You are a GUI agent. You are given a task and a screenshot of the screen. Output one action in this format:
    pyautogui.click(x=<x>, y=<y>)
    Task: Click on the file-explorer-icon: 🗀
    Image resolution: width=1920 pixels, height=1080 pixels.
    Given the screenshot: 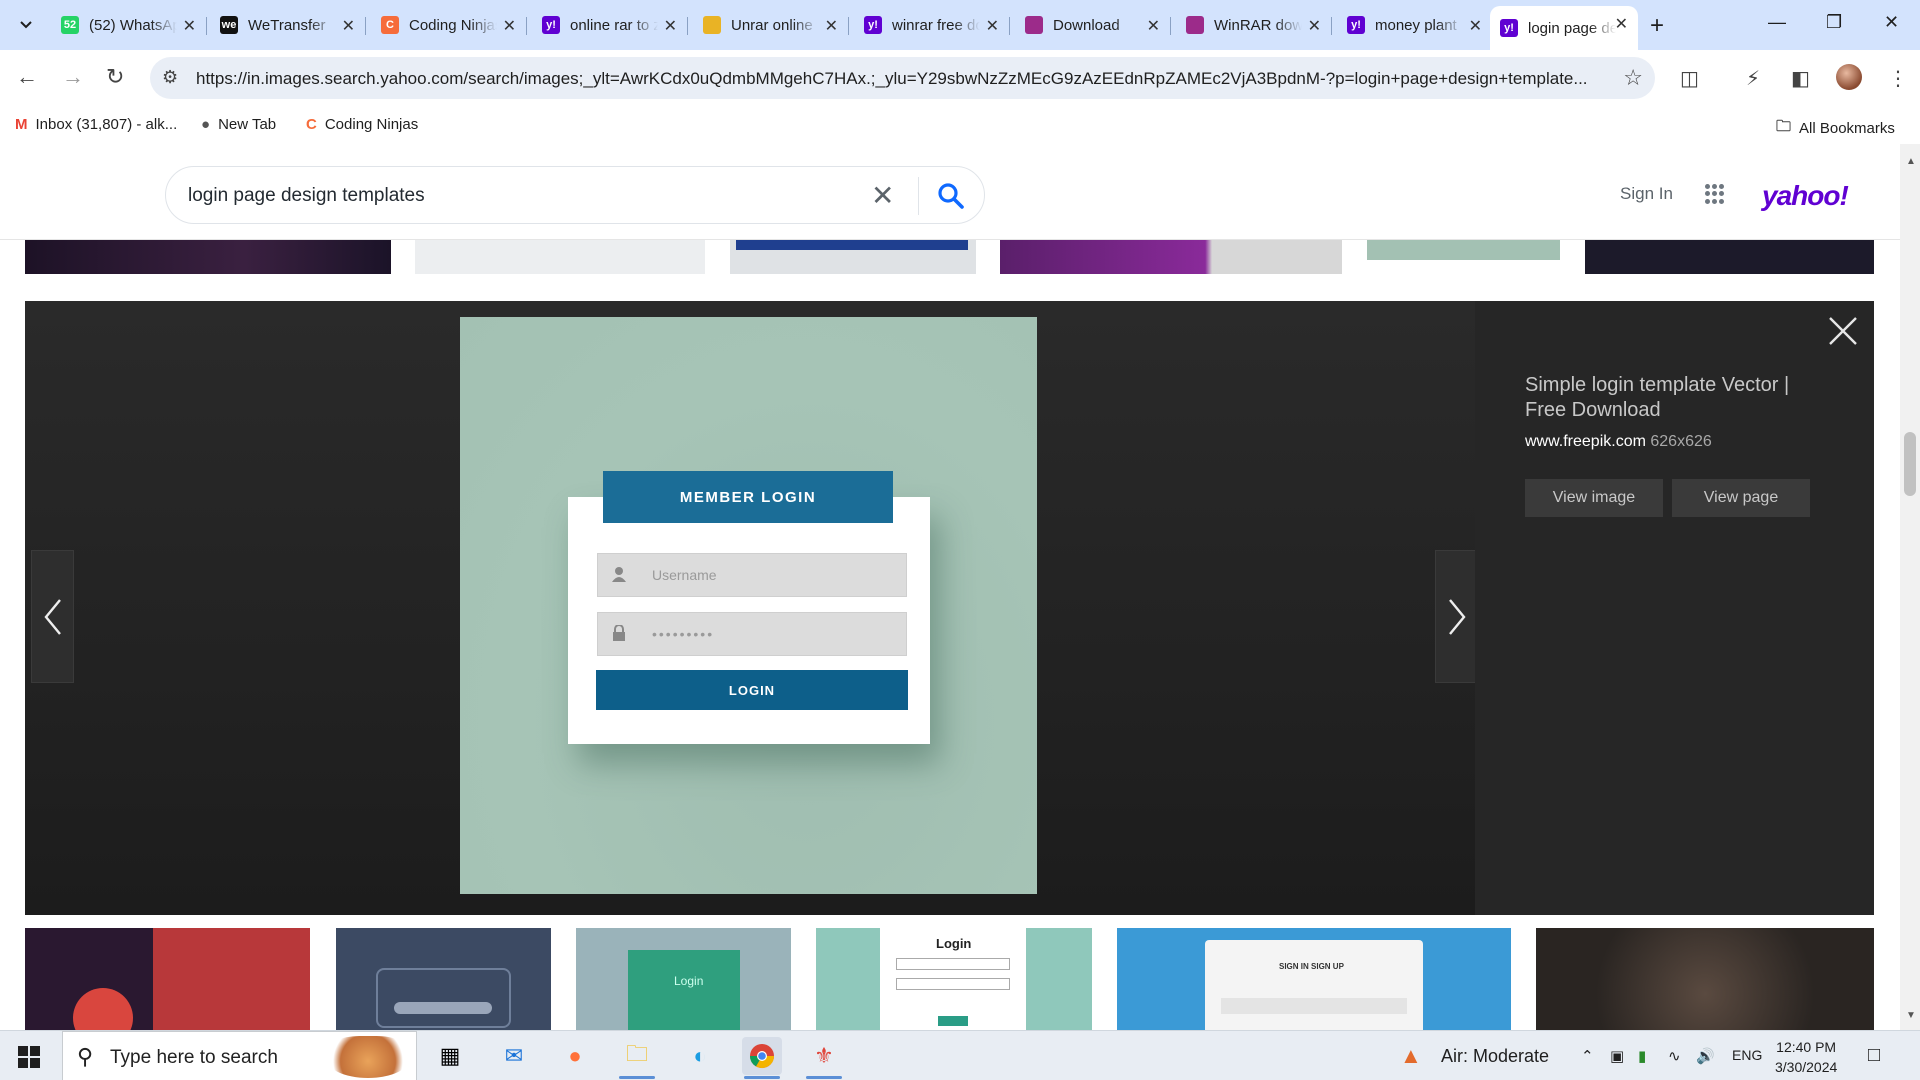 What is the action you would take?
    pyautogui.click(x=637, y=1058)
    